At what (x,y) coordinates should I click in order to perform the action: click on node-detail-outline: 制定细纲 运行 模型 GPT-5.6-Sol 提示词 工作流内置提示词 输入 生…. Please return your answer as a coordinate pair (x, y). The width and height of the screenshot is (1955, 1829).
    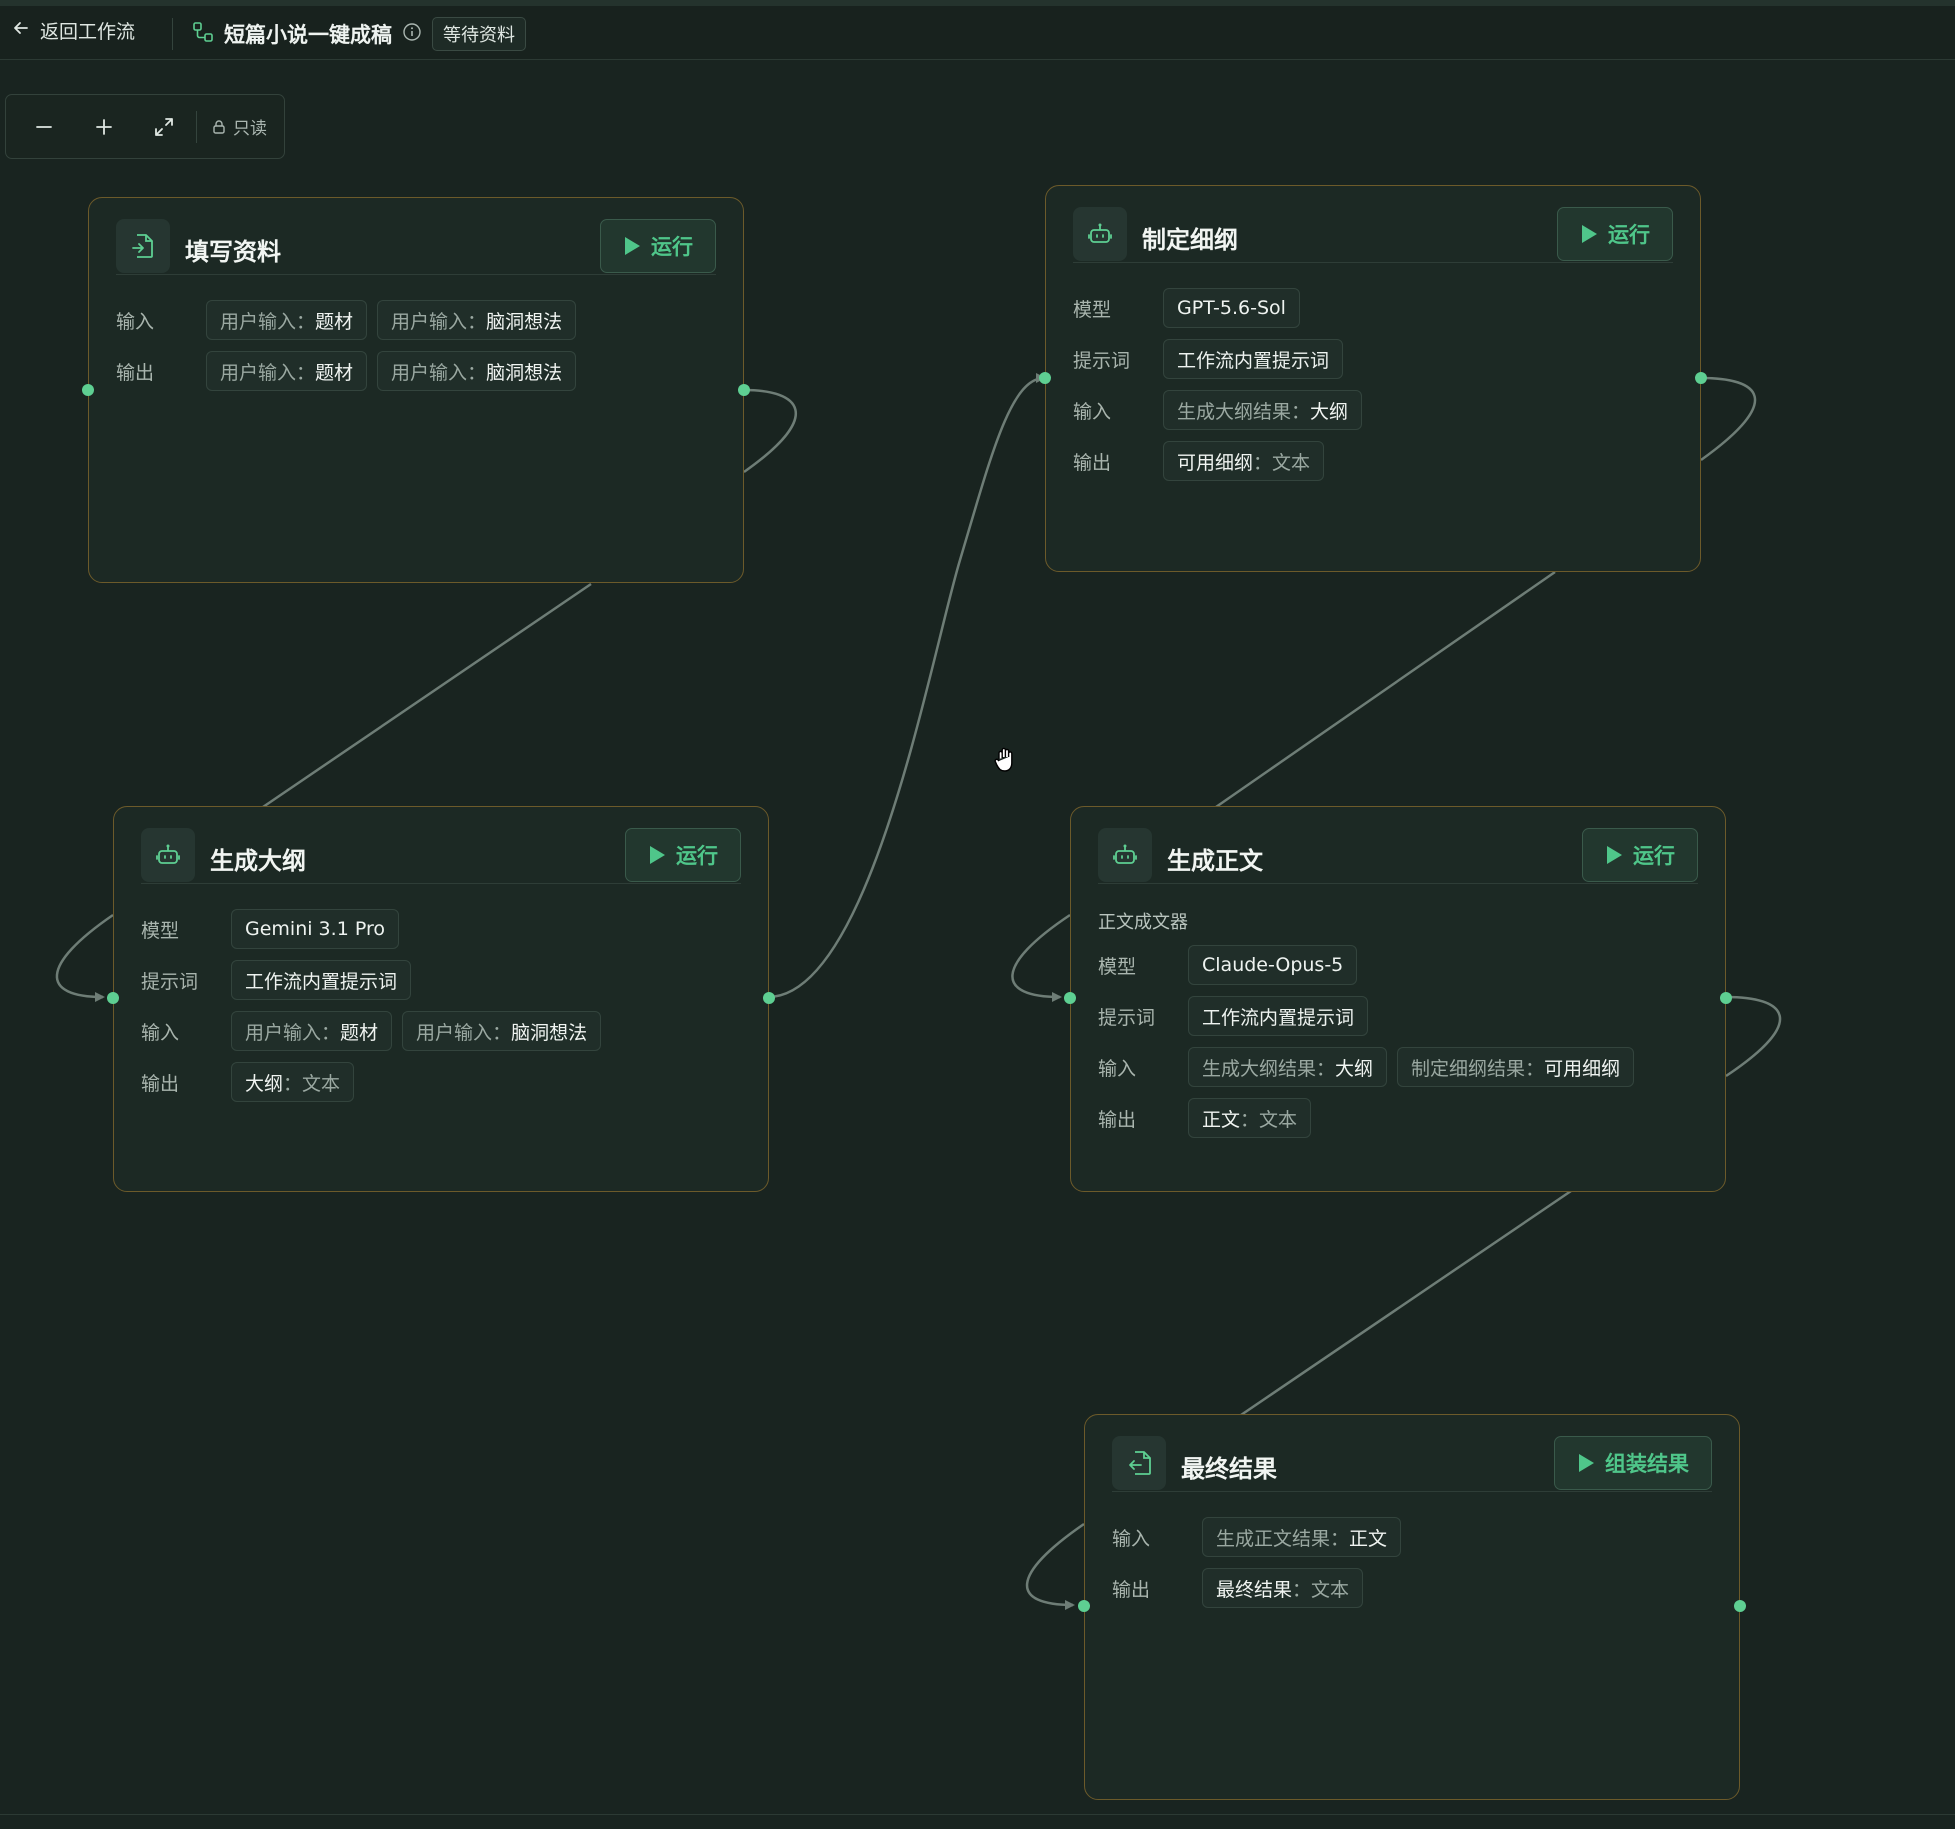
    Looking at the image, I should click on (1373, 378).